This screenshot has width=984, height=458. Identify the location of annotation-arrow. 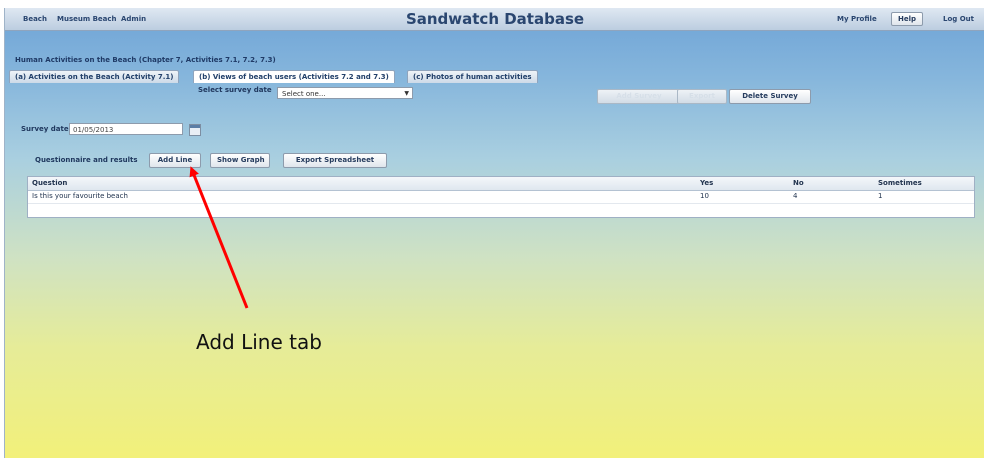
(219, 237).